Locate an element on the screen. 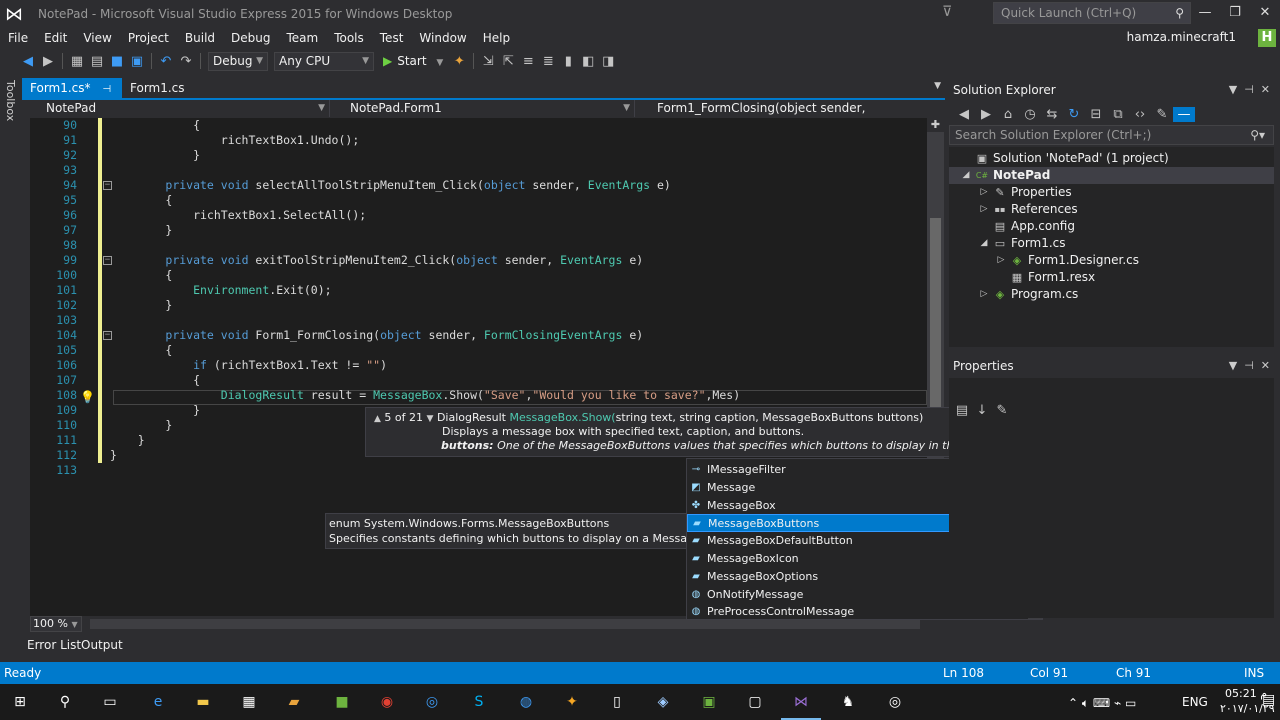 This screenshot has height=720, width=1280. app-icon: ♞ is located at coordinates (848, 702).